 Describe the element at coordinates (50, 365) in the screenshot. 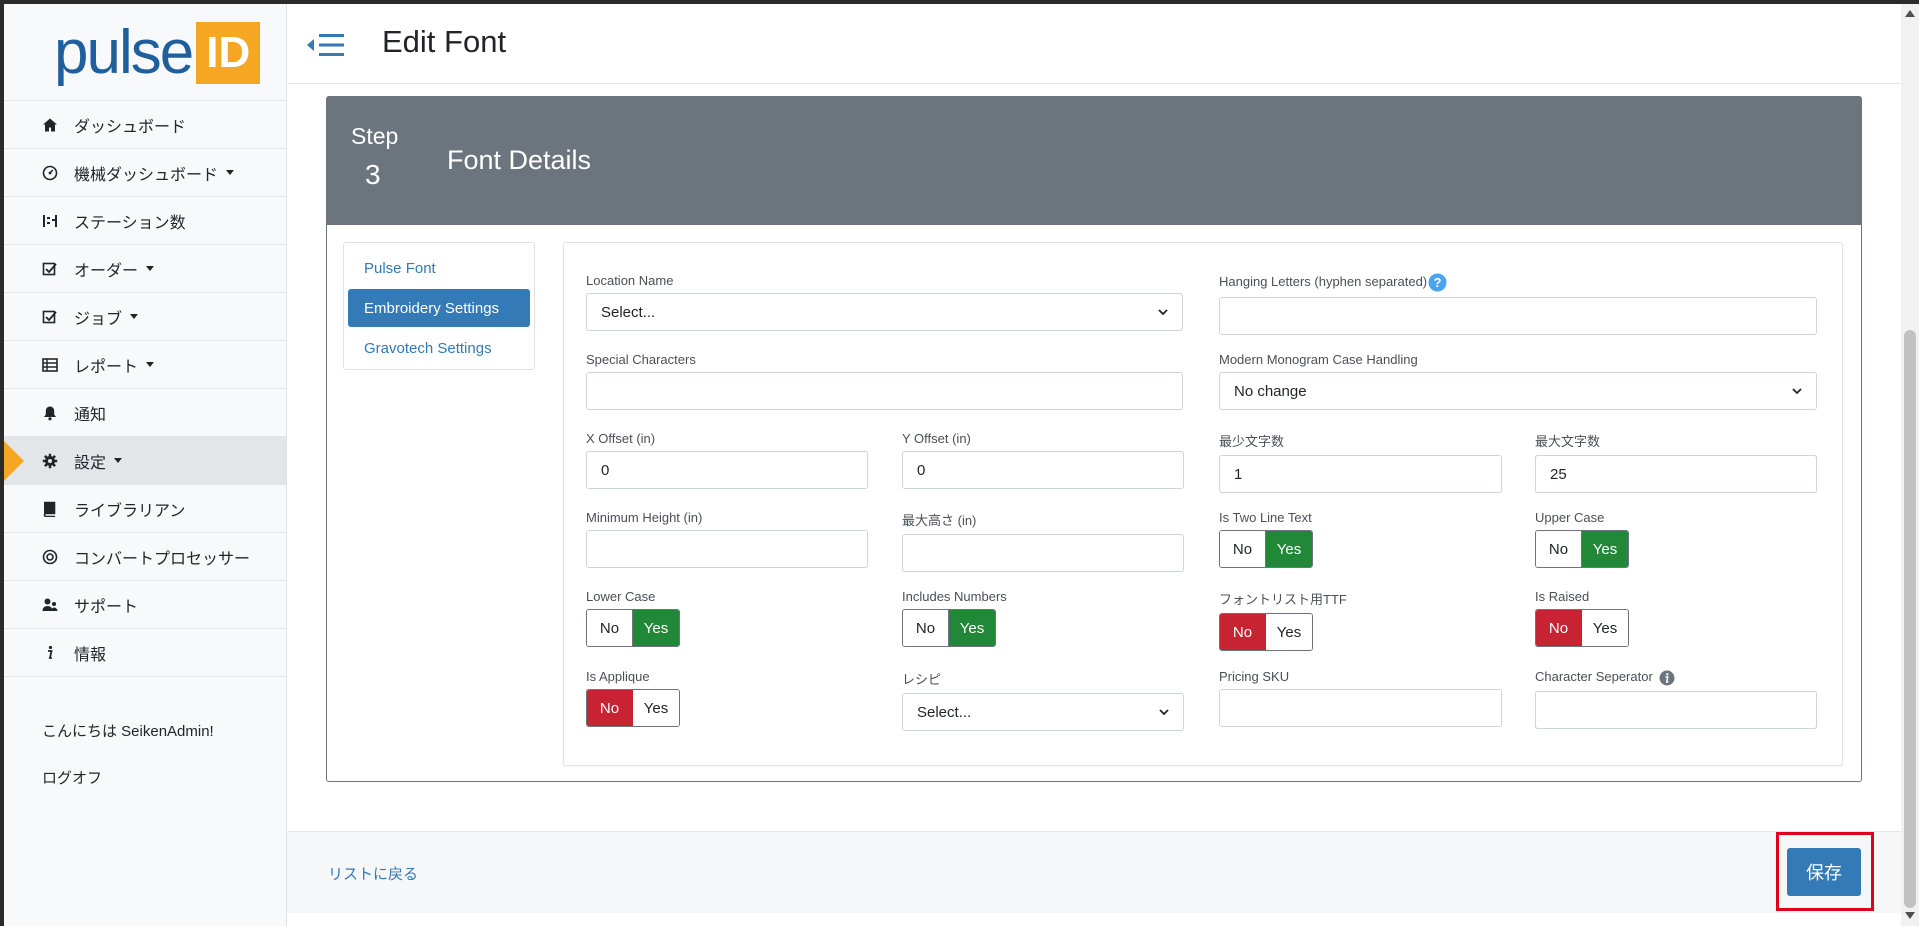

I see `table-icon` at that location.